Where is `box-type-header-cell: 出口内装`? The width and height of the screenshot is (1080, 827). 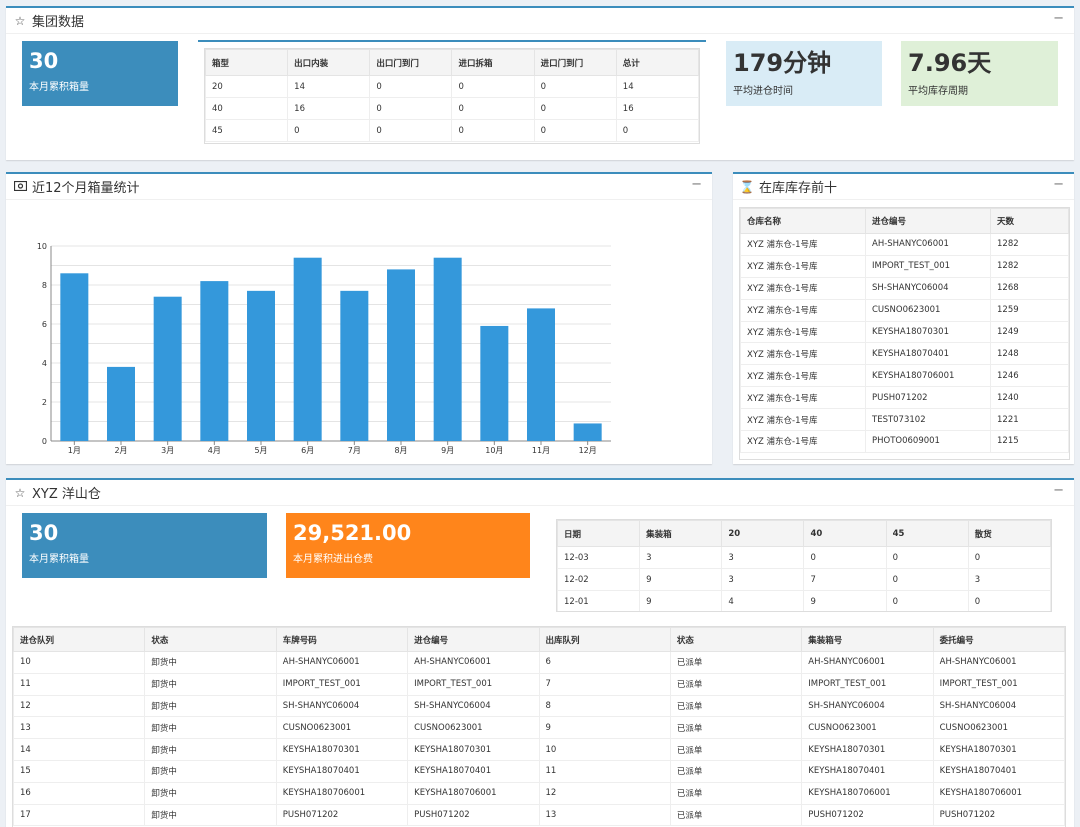
box-type-header-cell: 出口内装 is located at coordinates (329, 62).